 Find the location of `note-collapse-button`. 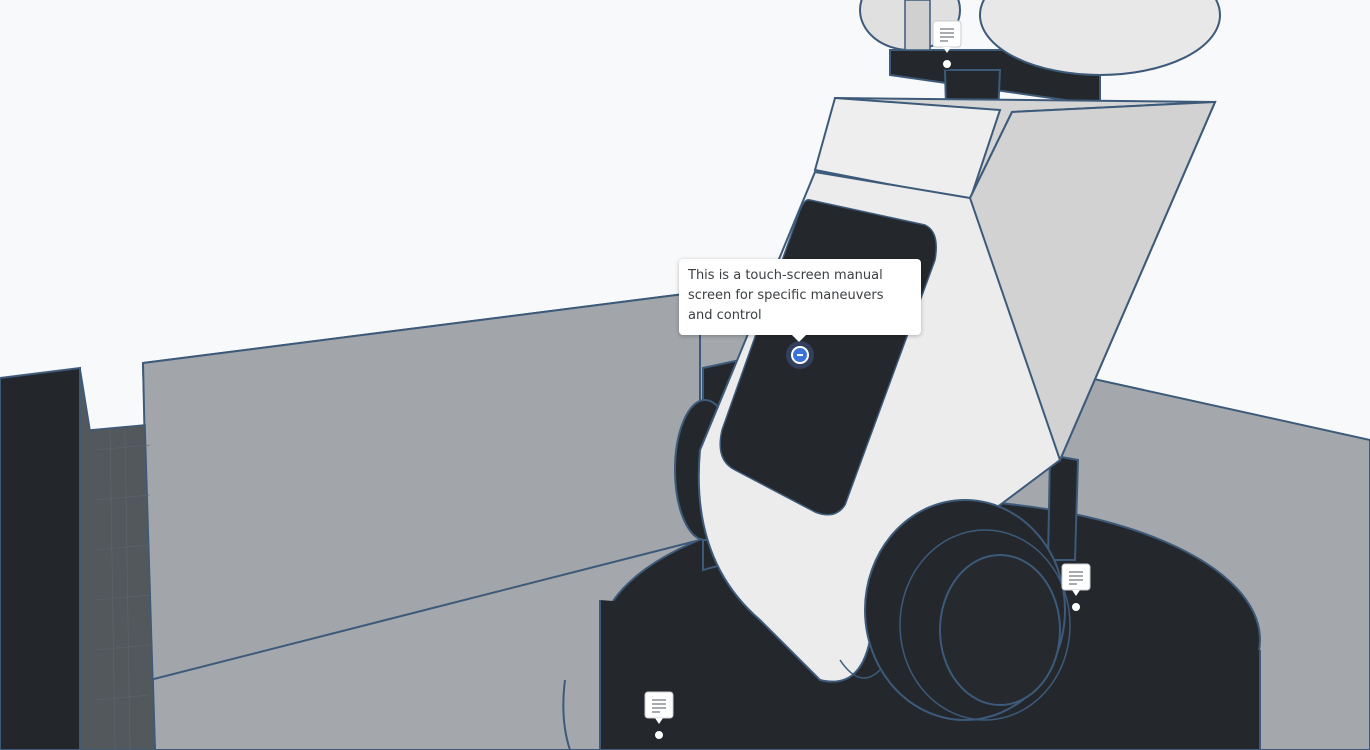

note-collapse-button is located at coordinates (800, 355).